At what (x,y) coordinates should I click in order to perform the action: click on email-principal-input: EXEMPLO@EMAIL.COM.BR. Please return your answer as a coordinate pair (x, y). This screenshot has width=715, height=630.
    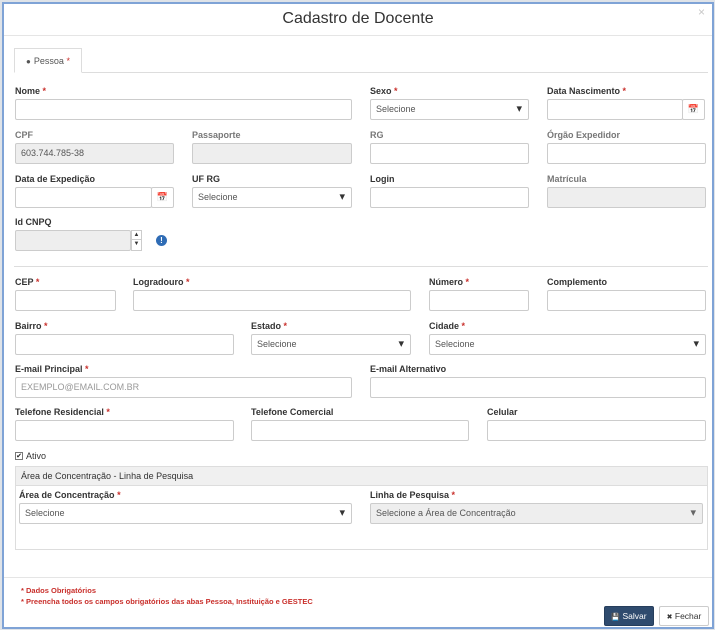
    Looking at the image, I should click on (183, 387).